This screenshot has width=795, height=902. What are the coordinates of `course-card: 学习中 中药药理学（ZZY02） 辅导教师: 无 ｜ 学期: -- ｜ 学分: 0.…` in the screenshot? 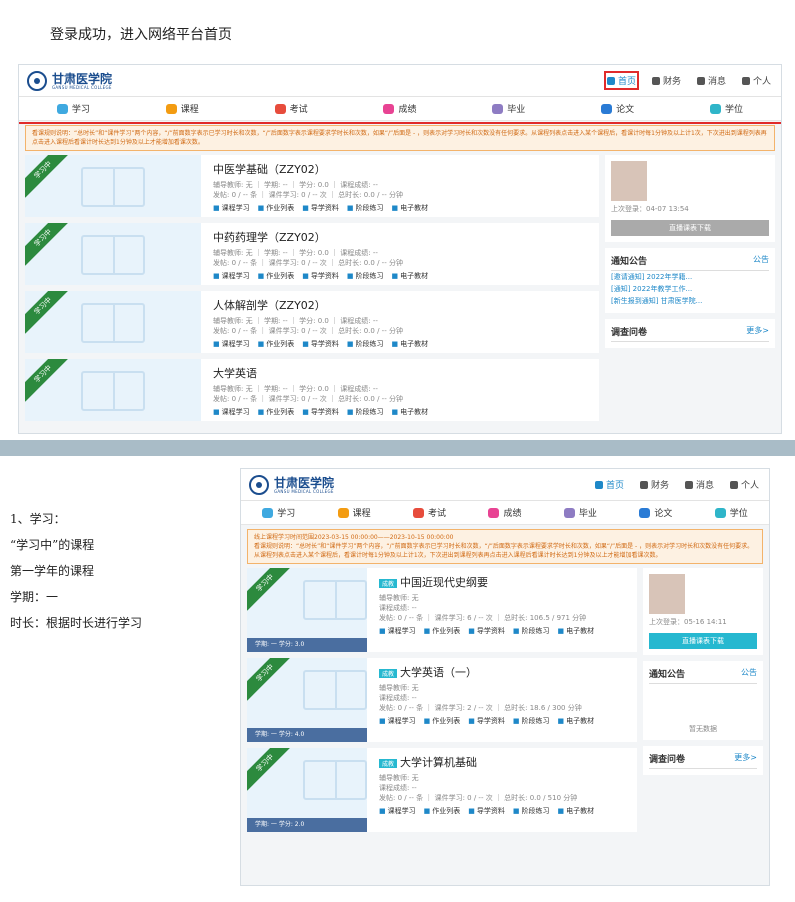 It's located at (312, 254).